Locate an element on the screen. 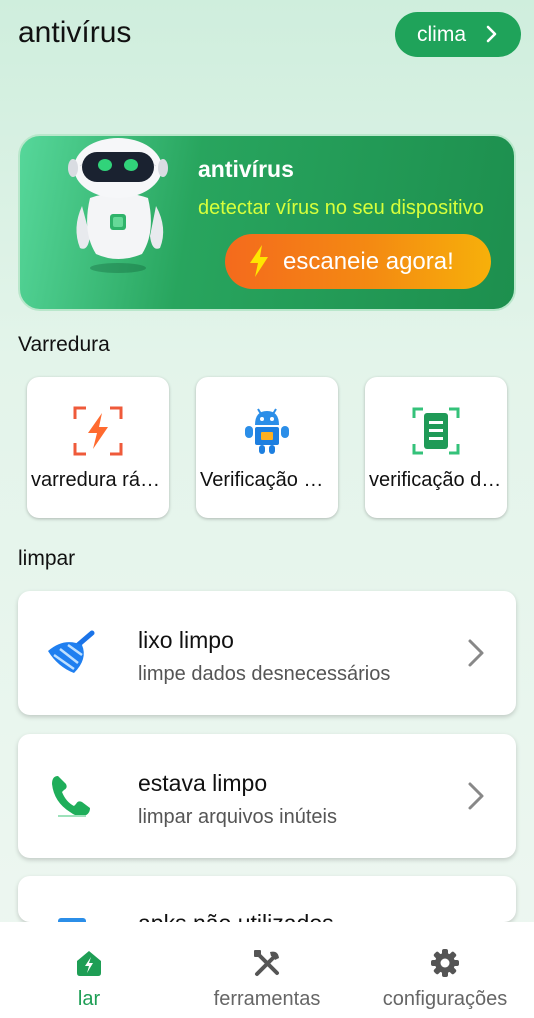  robot-mascot-icon is located at coordinates (118, 205).